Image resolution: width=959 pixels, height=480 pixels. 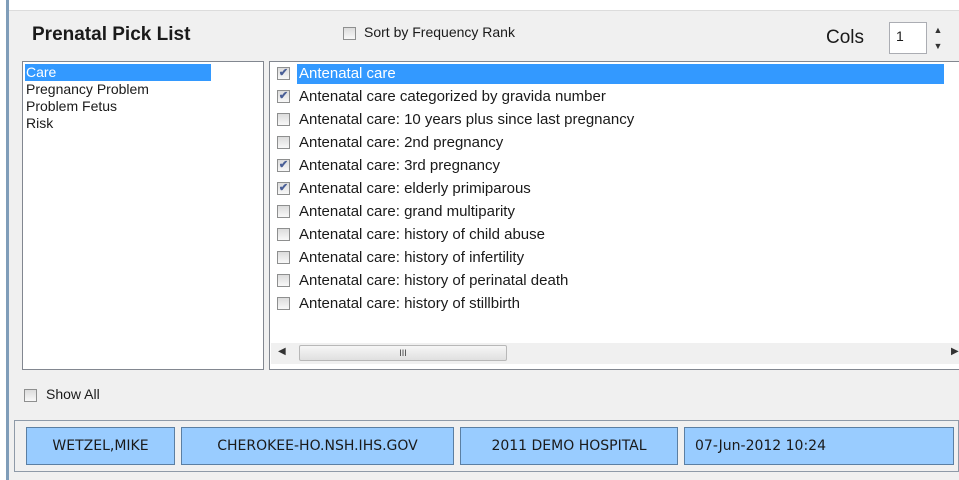 I want to click on category-item-risk: Risk, so click(x=39, y=123).